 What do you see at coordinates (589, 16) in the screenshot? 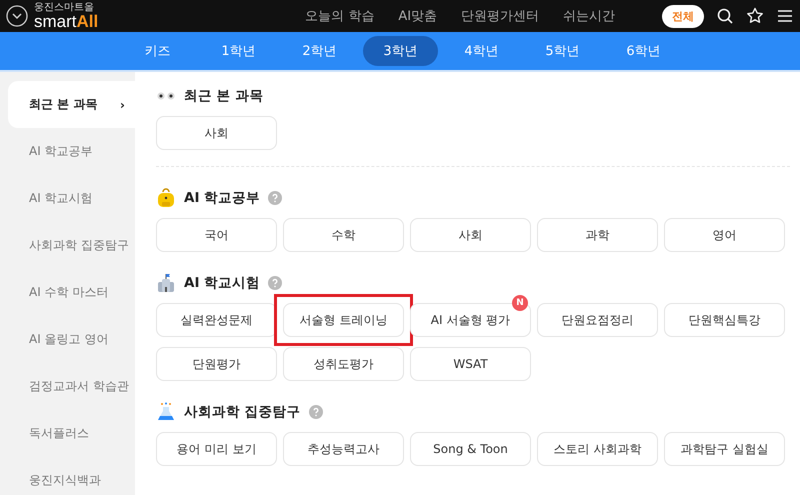
I see `nav-link: 쉬는시간` at bounding box center [589, 16].